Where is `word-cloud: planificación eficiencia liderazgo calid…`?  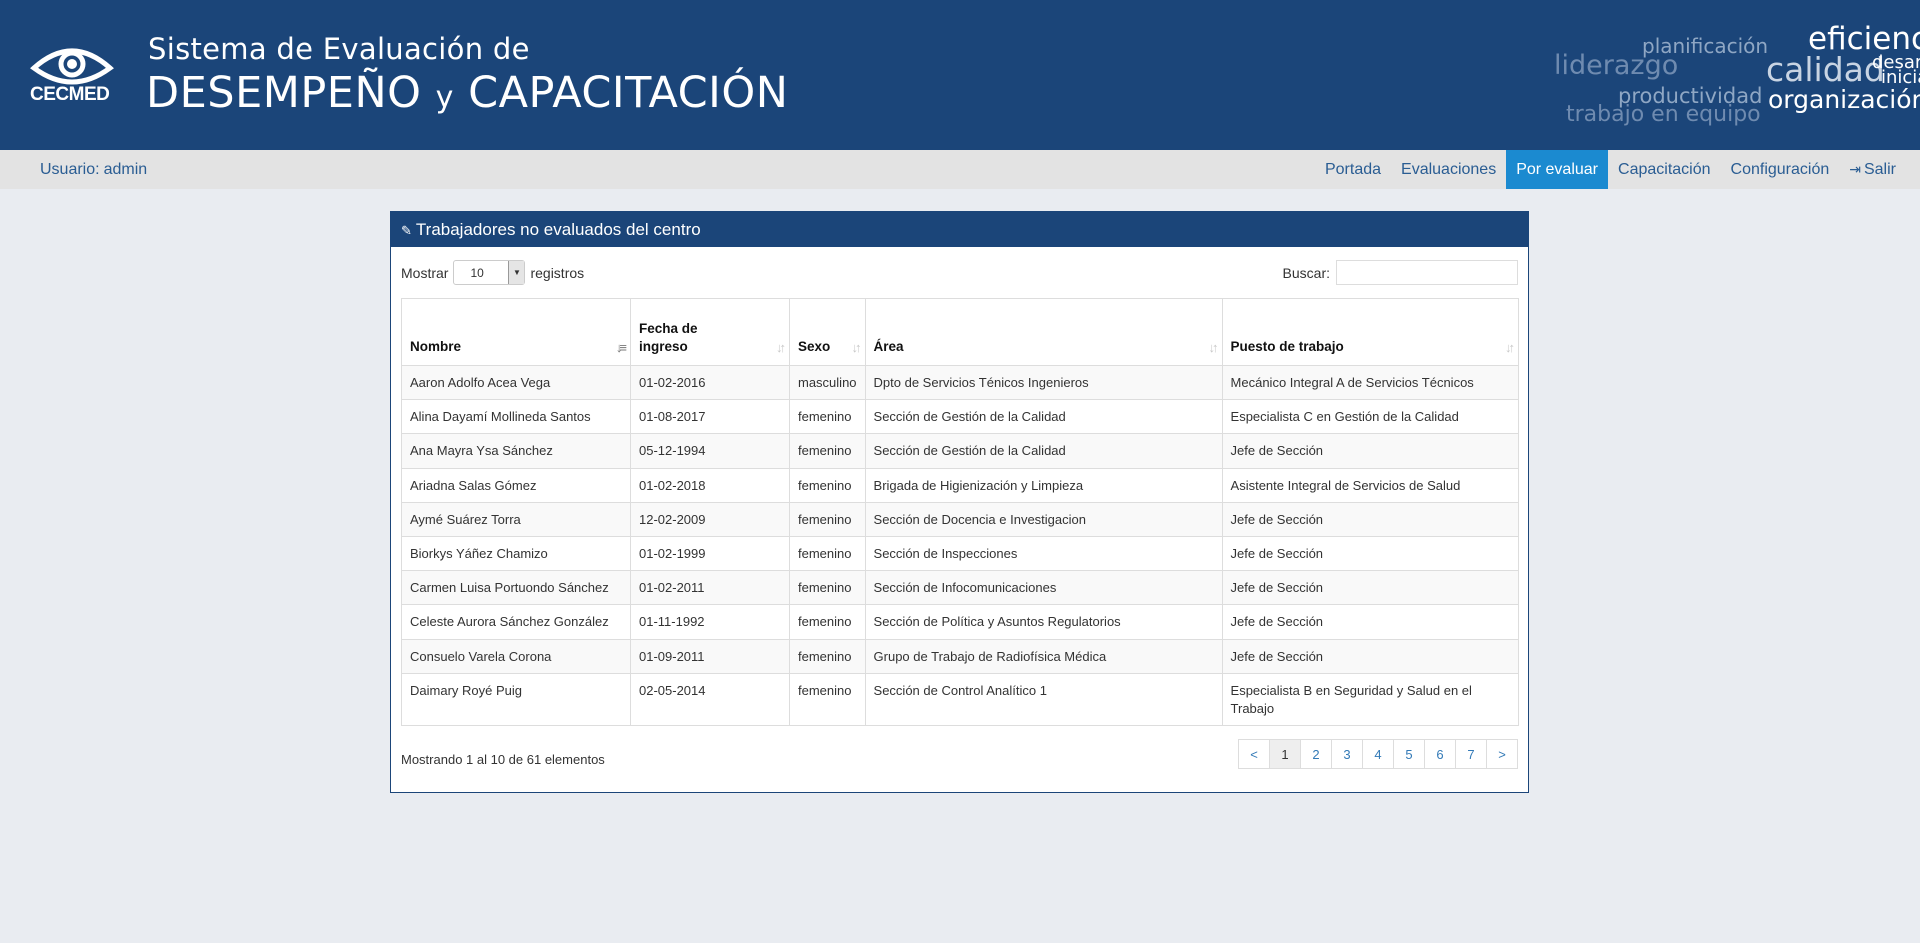
word-cloud: planificación eficiencia liderazgo calid… is located at coordinates (1710, 75).